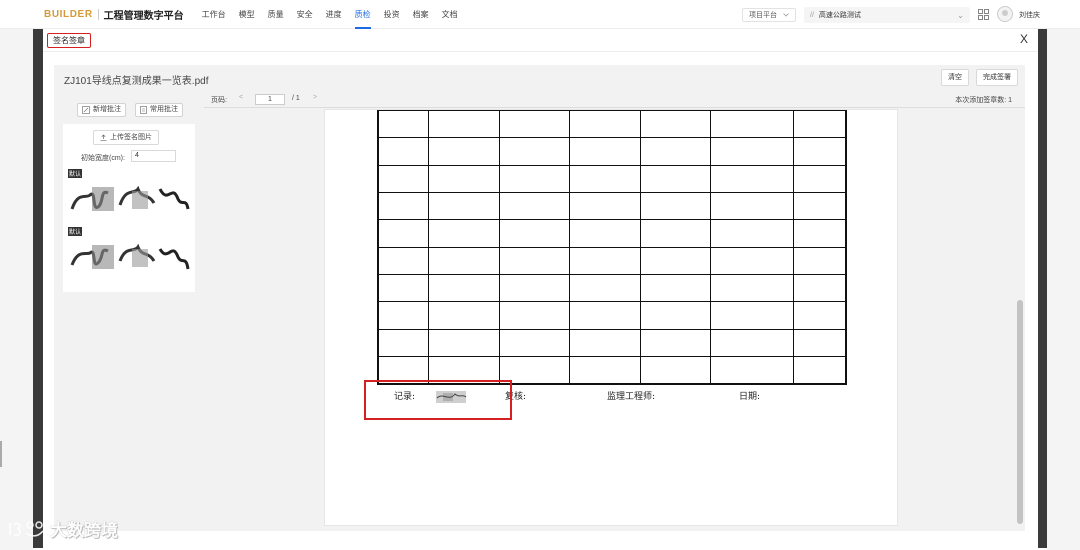 The image size is (1080, 550). I want to click on file-header: ZJ101导线点复测成果一览表.pdf 清空 完成签署, so click(539, 78).